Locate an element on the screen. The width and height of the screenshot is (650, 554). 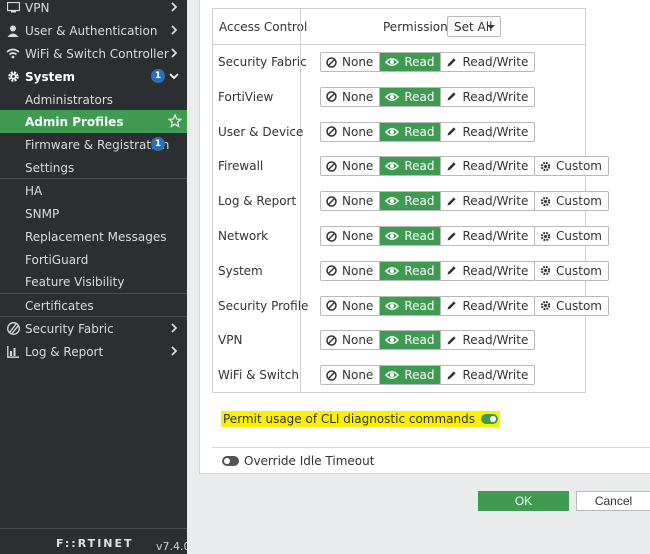
wifi-icon is located at coordinates (13, 54).